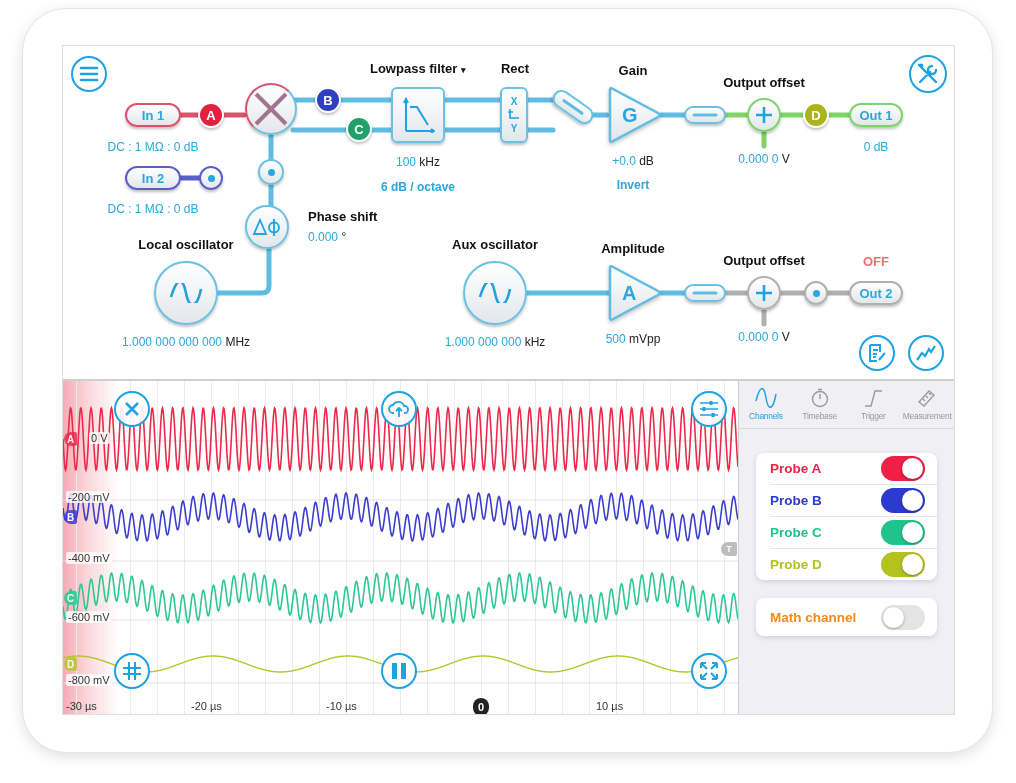  I want to click on input-button: In 1, so click(153, 115).